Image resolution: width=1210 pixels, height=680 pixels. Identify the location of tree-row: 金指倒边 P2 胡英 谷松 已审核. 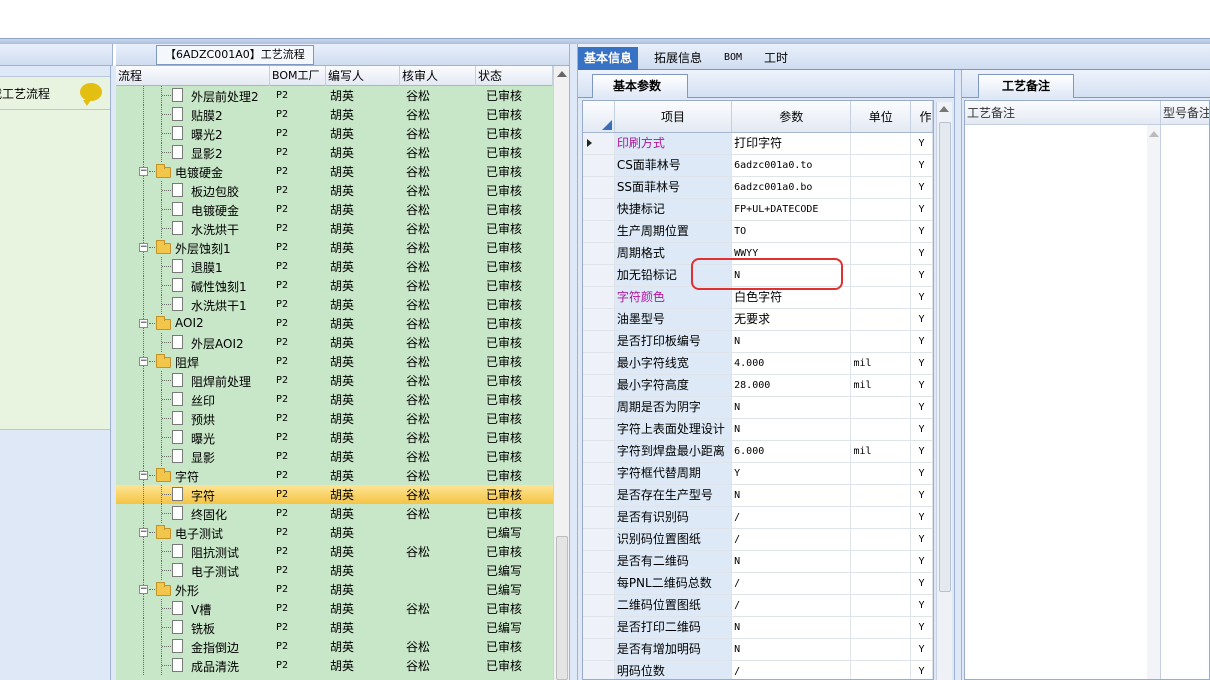
(334, 646).